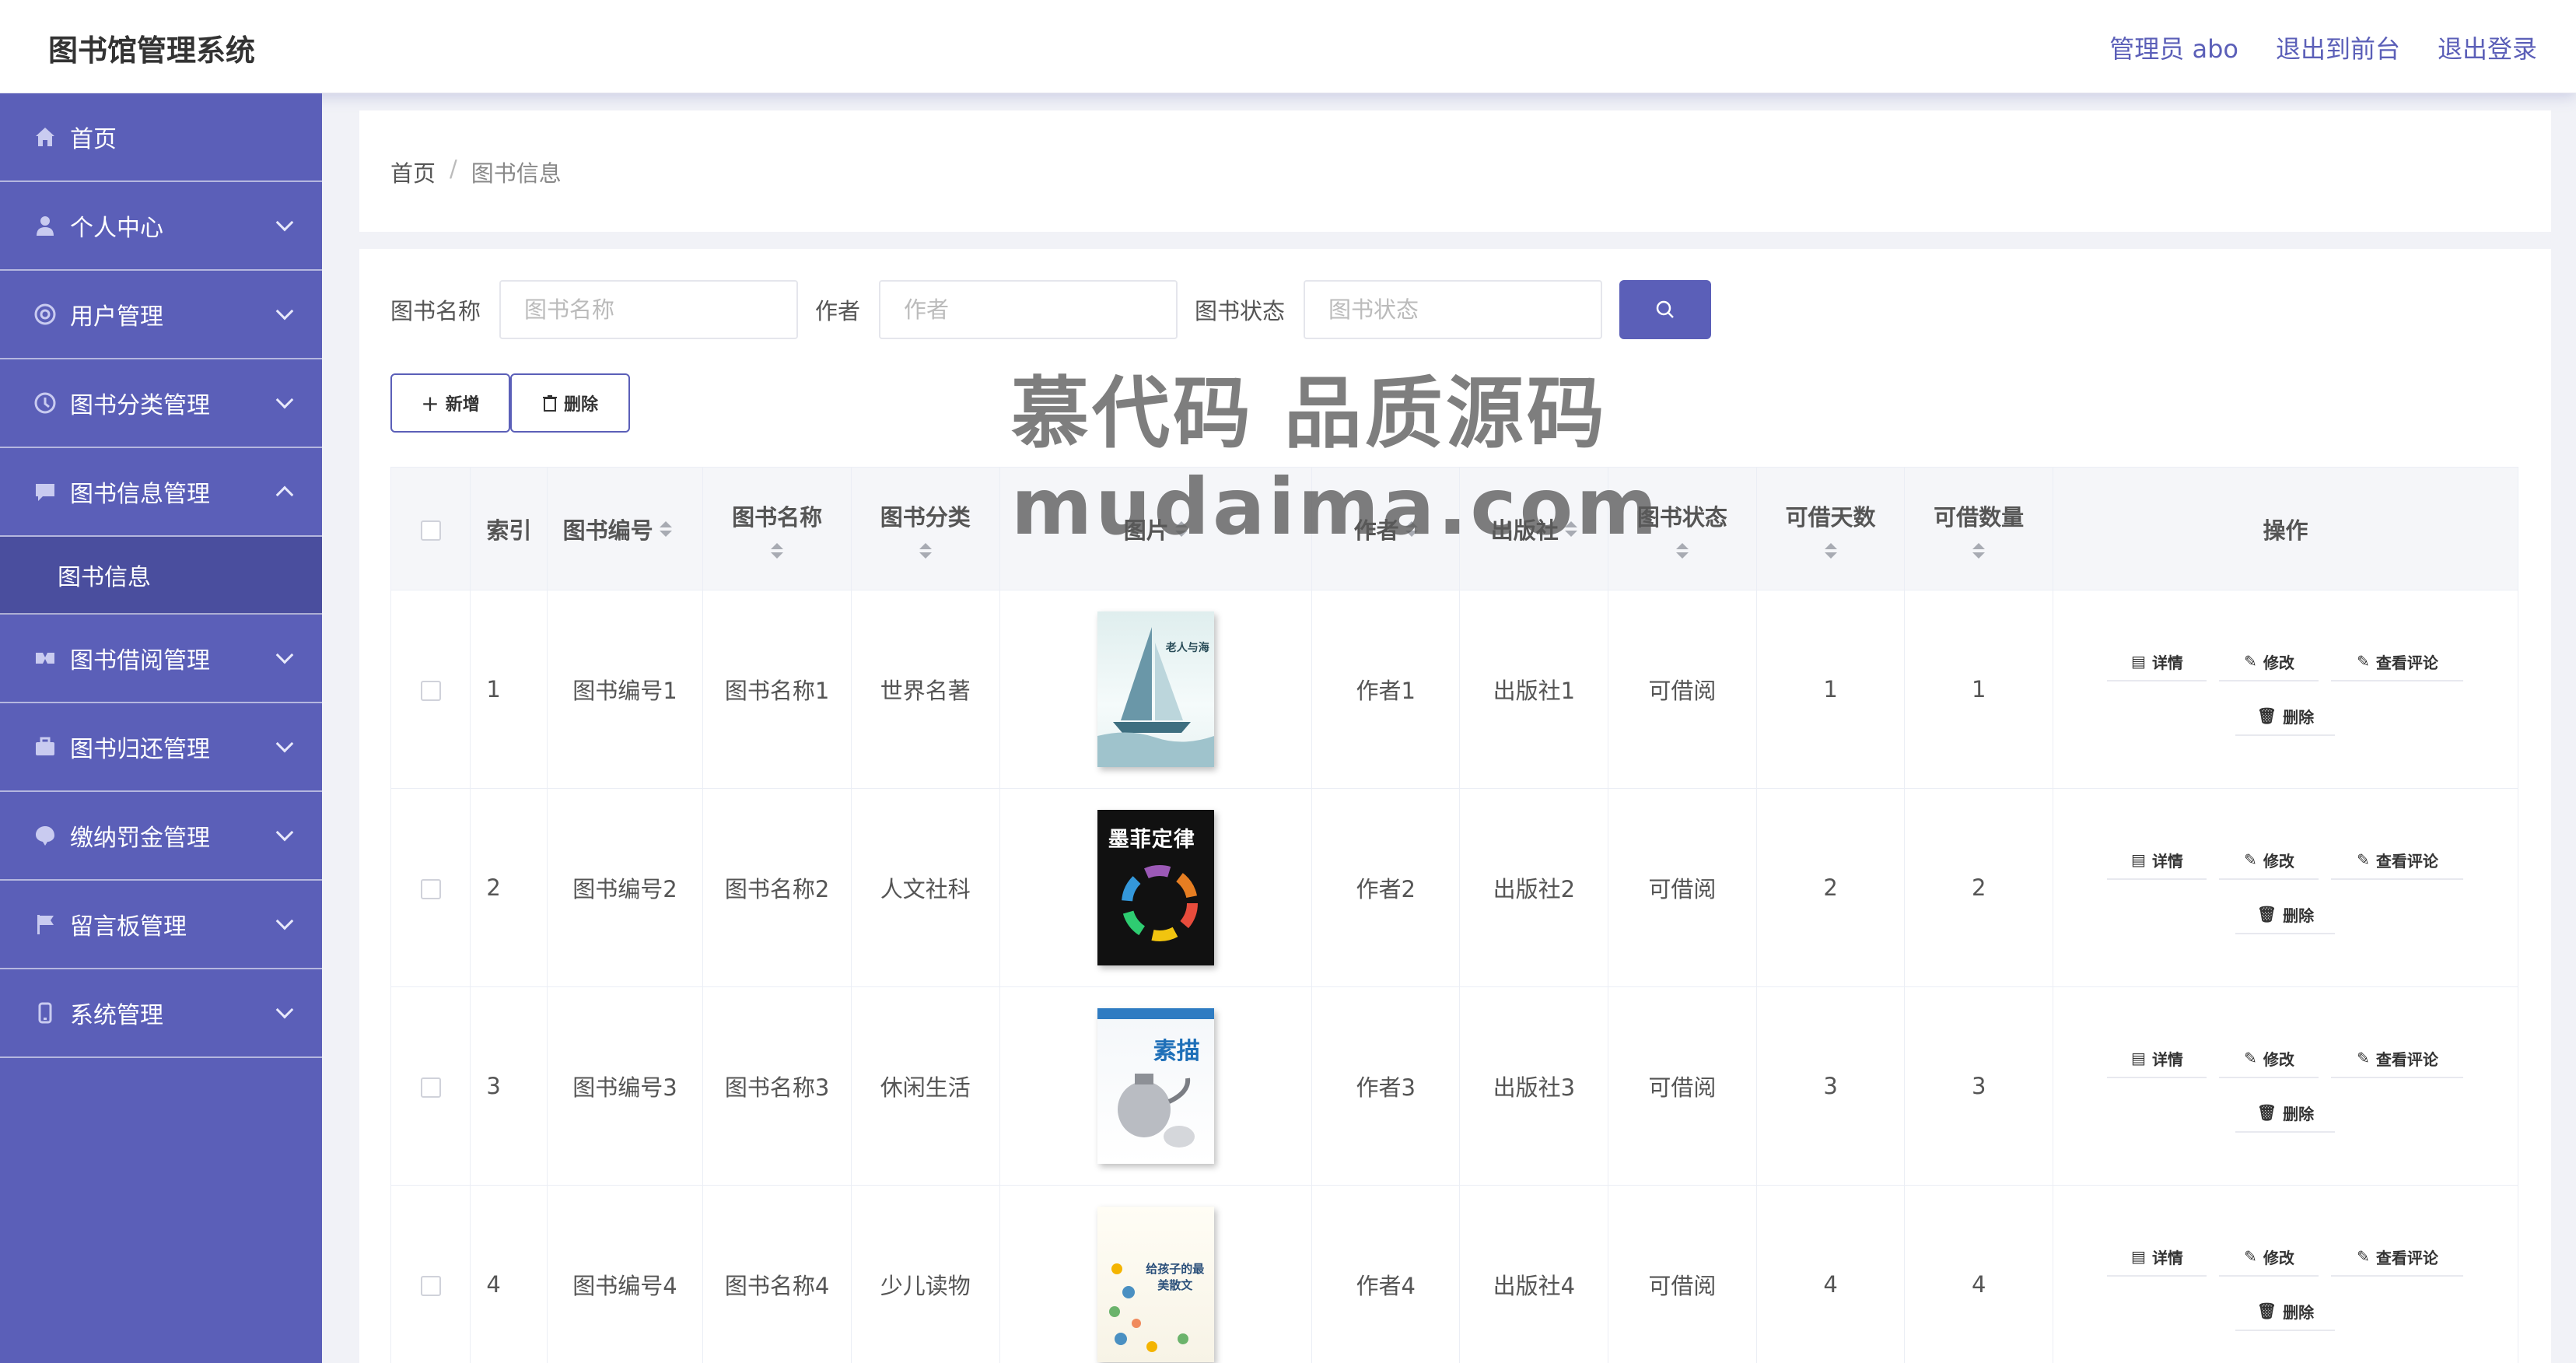 The image size is (2576, 1363). I want to click on teapot-sketch-illustration, so click(1156, 1111).